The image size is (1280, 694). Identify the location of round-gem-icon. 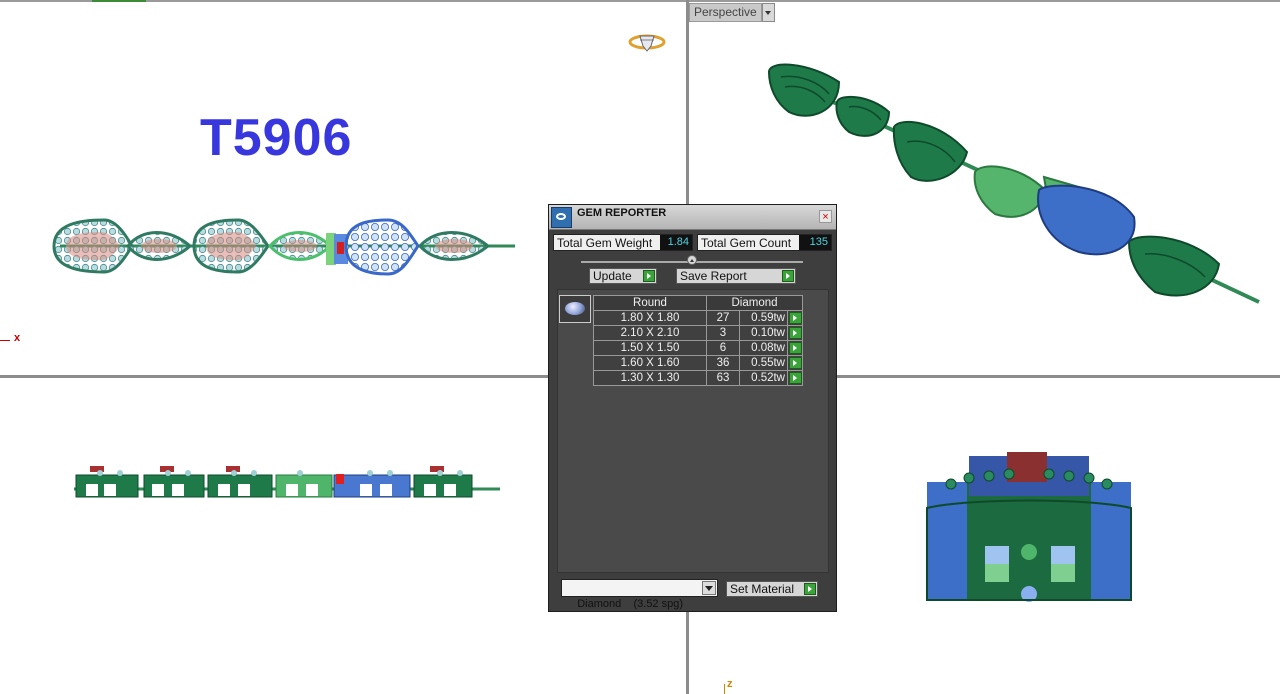
(575, 309).